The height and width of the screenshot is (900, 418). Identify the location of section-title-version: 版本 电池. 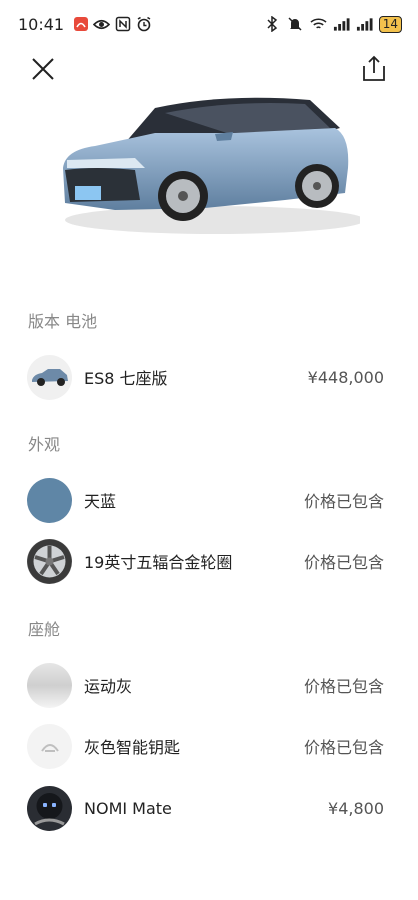
(63, 321).